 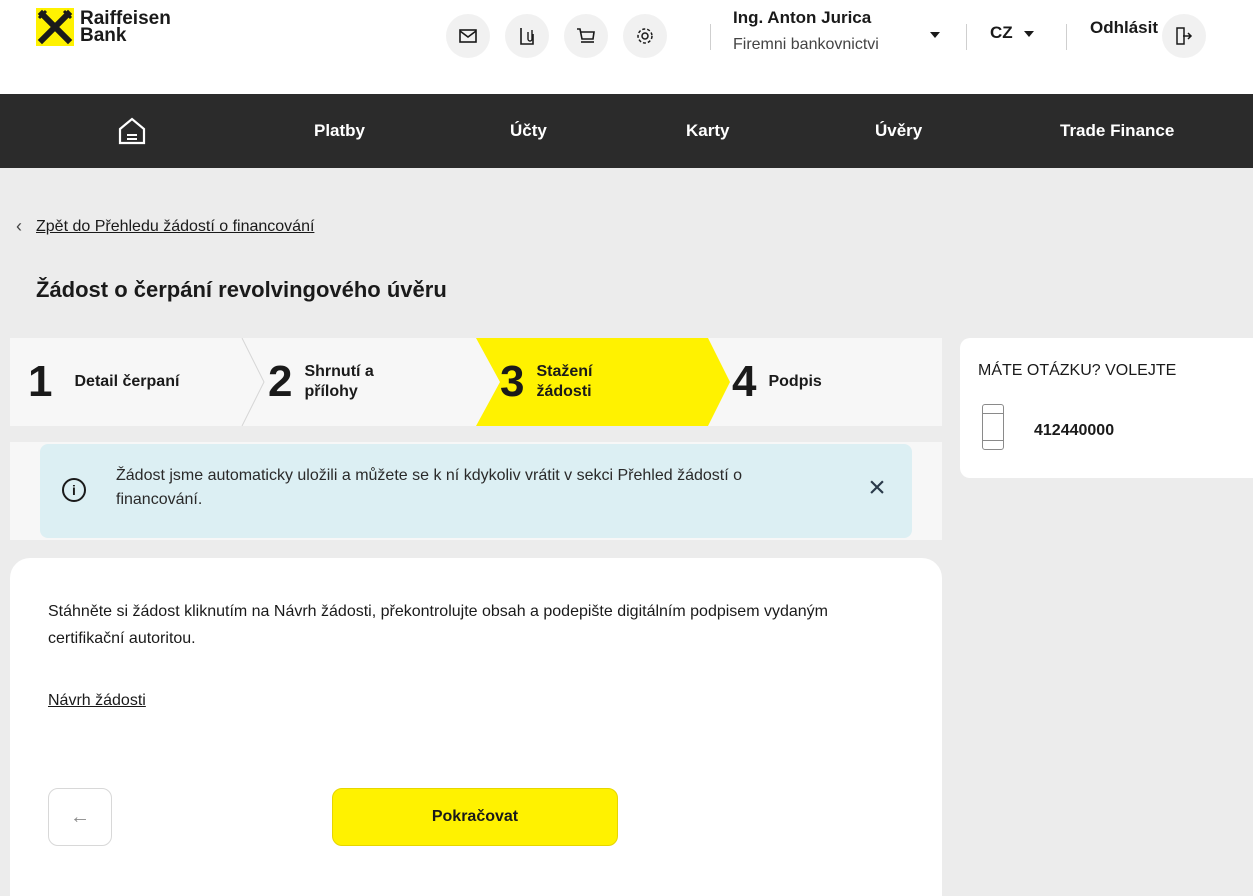 What do you see at coordinates (1106, 408) in the screenshot?
I see `contact-card: MÁTE OTÁZKU? VOLEJTE 412440000` at bounding box center [1106, 408].